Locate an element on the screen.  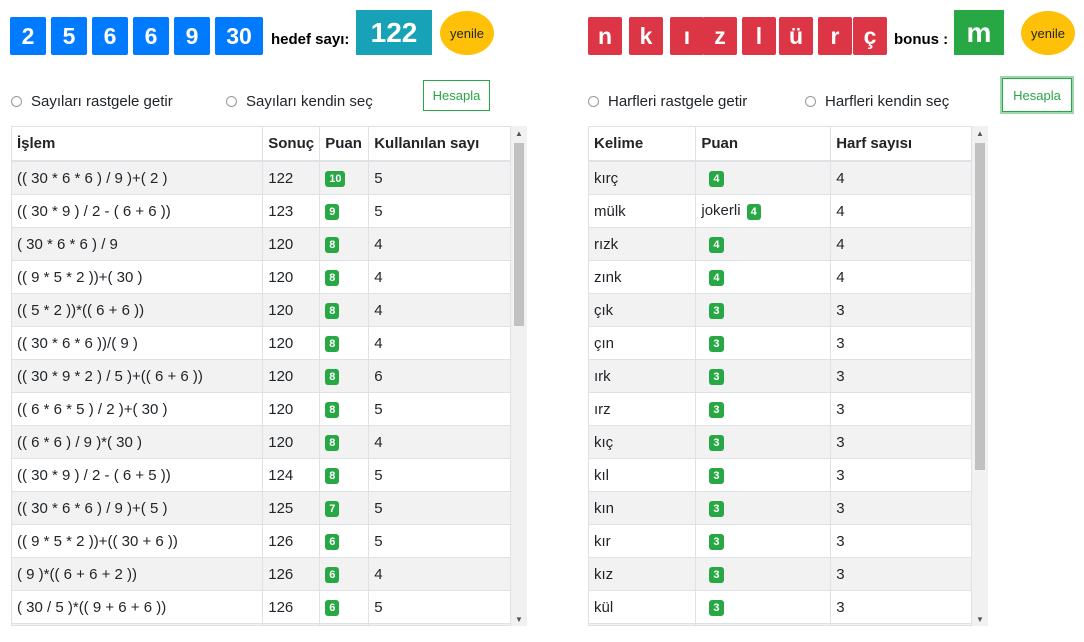
bonus-letter: m is located at coordinates (979, 32).